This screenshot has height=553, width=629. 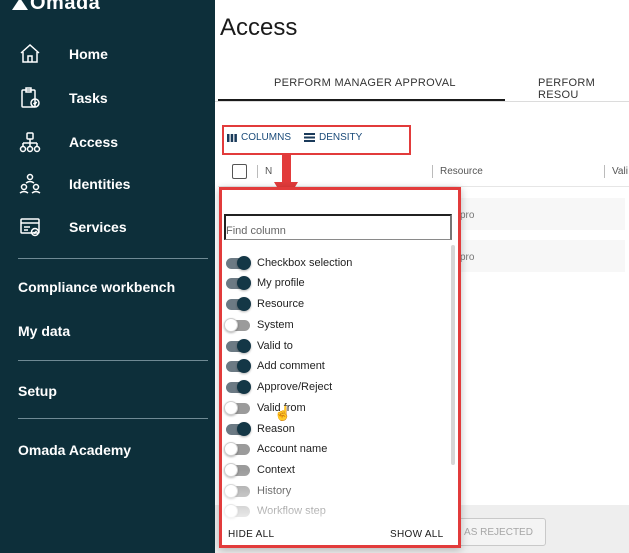 What do you see at coordinates (30, 142) in the screenshot?
I see `access-tree-icon` at bounding box center [30, 142].